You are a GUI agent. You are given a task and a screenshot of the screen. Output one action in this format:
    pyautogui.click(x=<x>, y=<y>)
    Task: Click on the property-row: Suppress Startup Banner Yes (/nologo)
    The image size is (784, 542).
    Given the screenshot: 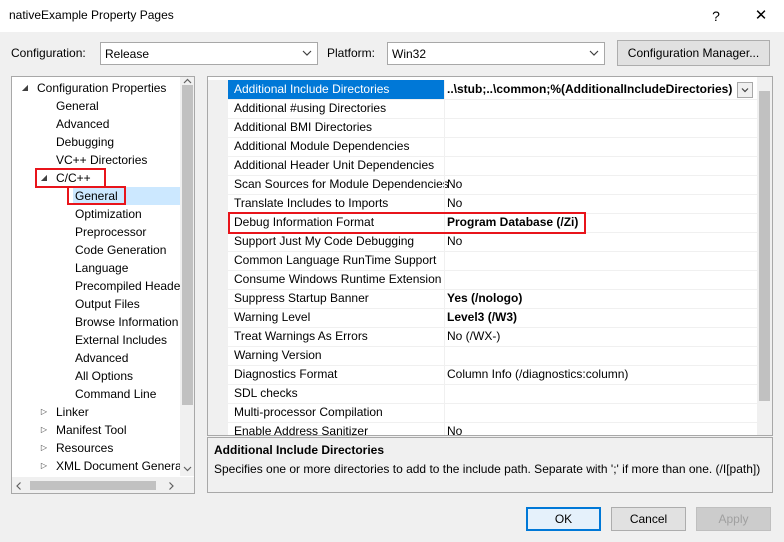 What is the action you would take?
    pyautogui.click(x=482, y=299)
    